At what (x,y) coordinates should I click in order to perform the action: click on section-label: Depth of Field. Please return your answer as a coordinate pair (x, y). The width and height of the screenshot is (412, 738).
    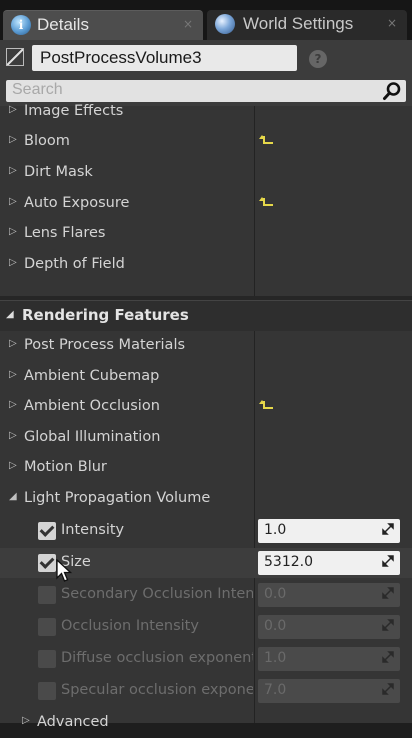
    Looking at the image, I should click on (74, 264).